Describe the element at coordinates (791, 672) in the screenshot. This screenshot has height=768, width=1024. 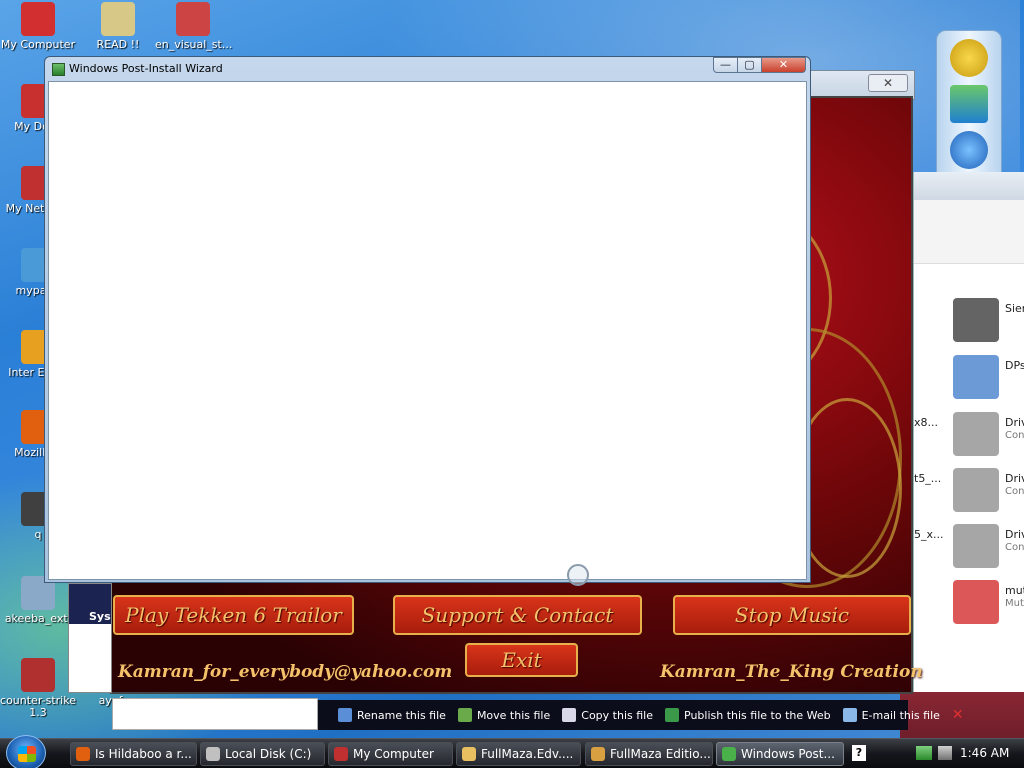
I see `creator-credit: Kamran_The_King Creation` at that location.